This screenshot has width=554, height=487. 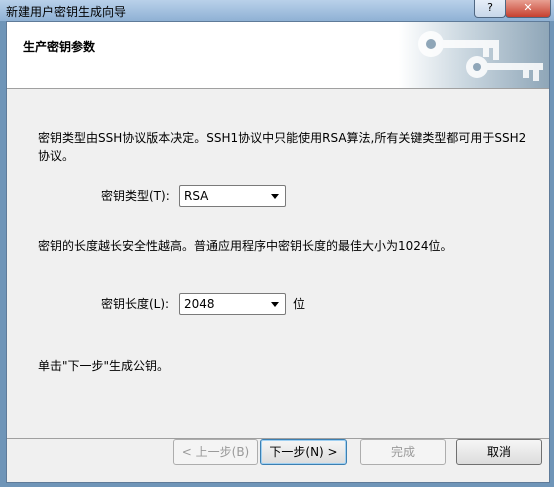 I want to click on help-button: ?, so click(x=490, y=9).